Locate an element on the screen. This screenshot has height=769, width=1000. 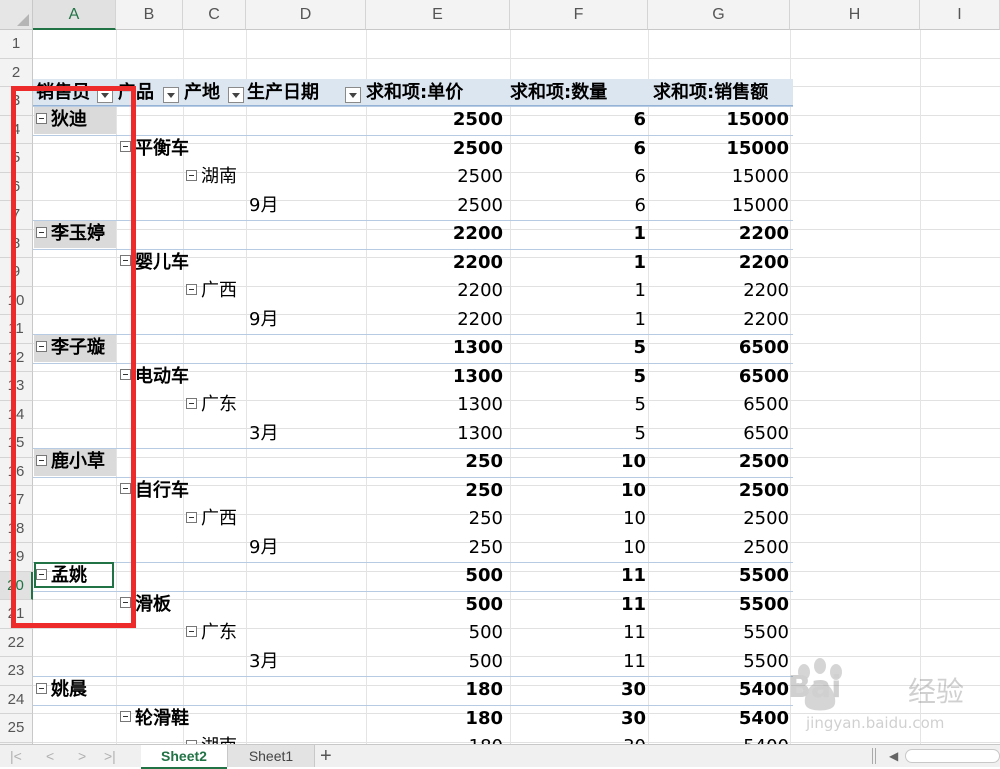
tab-split-handle-icon is located at coordinates (874, 756).